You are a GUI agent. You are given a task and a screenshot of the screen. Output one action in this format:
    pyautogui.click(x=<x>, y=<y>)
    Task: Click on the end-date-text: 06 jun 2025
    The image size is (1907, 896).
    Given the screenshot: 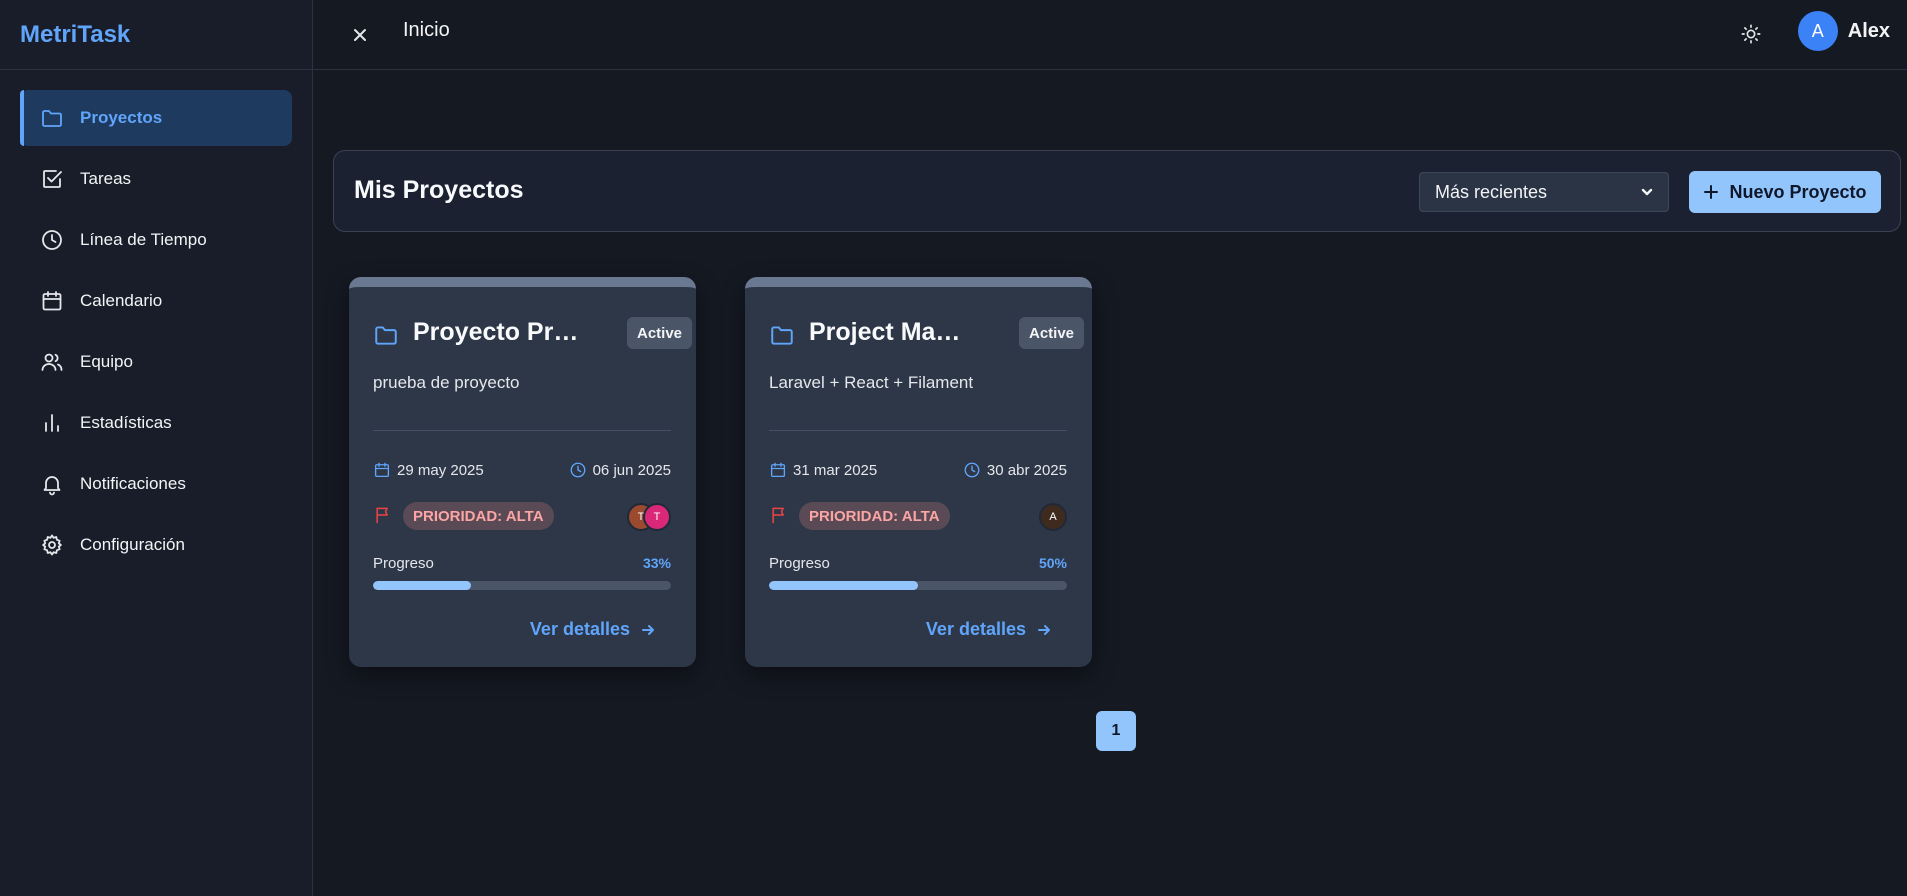 What is the action you would take?
    pyautogui.click(x=631, y=470)
    